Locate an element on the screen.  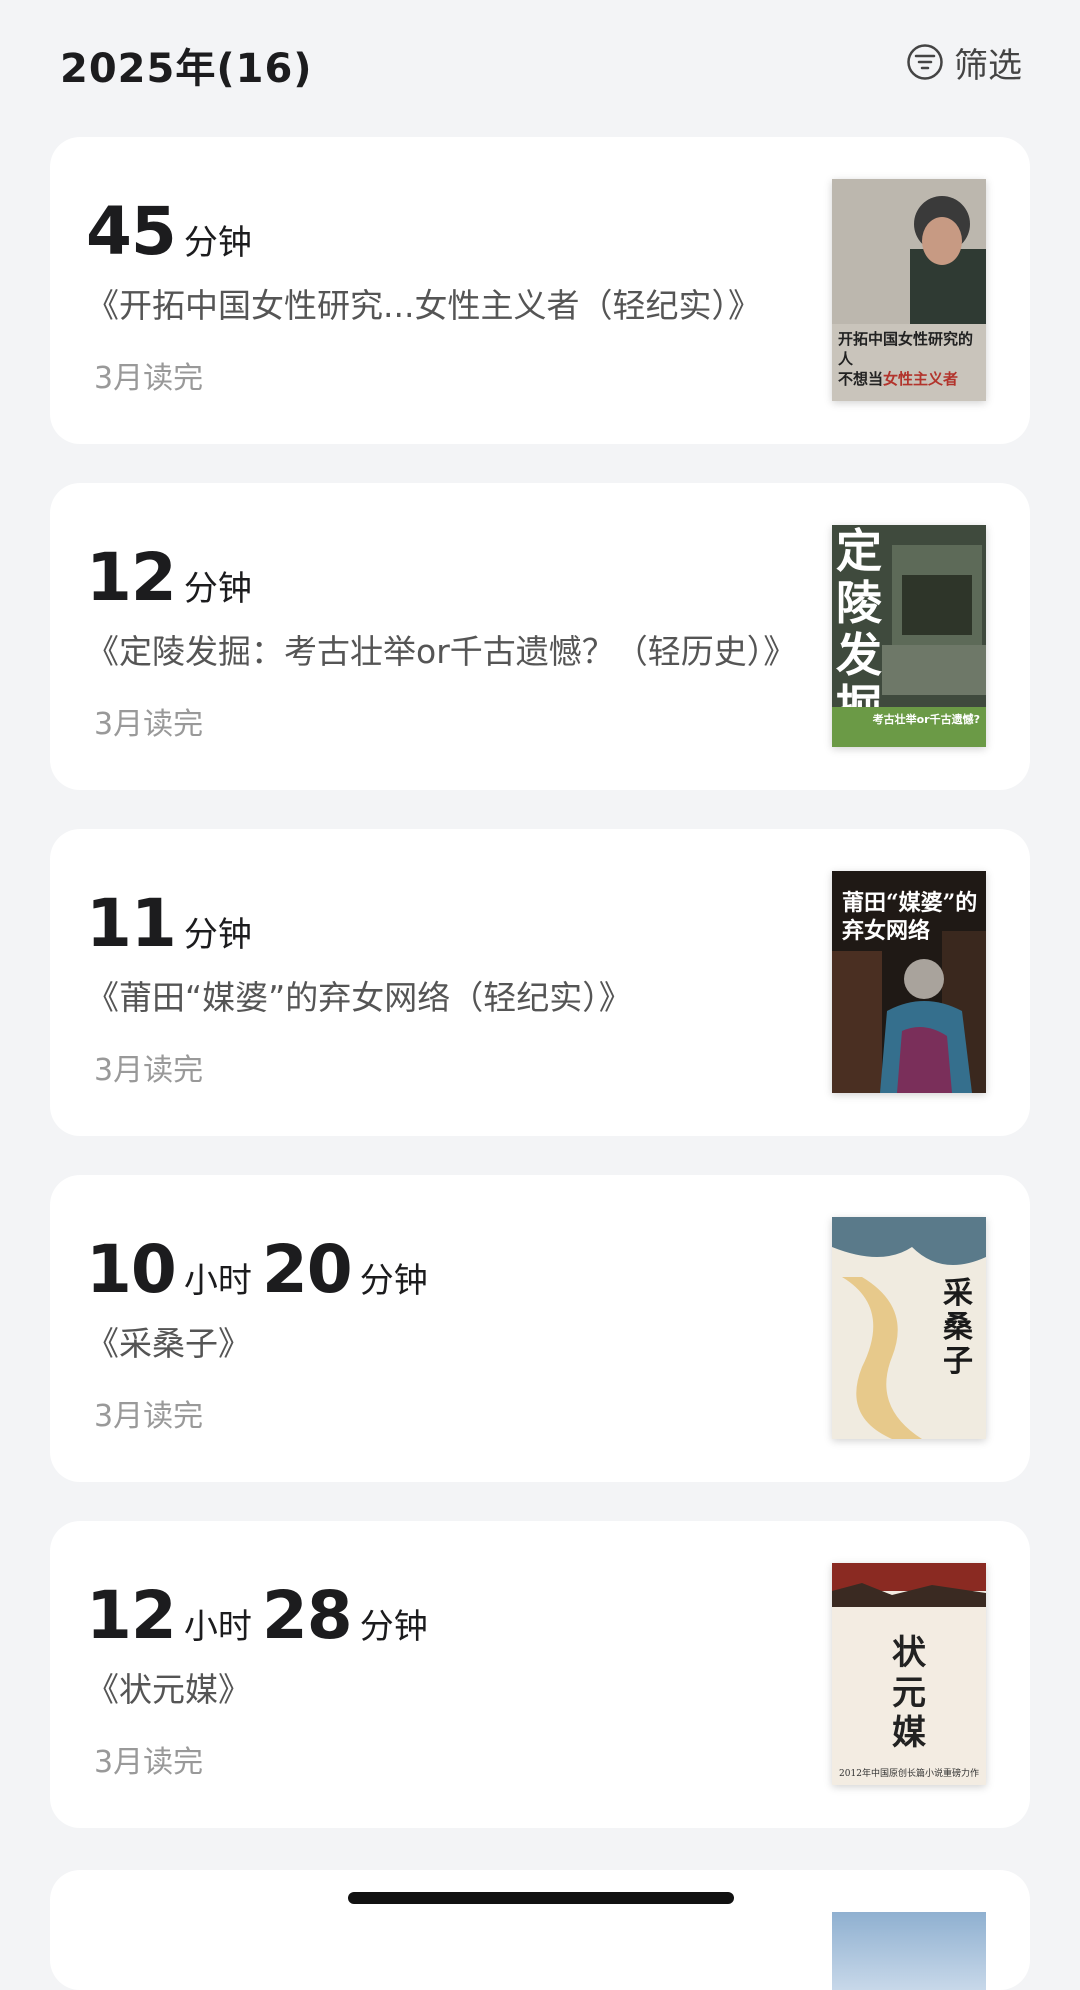
reading-duration: 12 分钟 is located at coordinates (174, 577).